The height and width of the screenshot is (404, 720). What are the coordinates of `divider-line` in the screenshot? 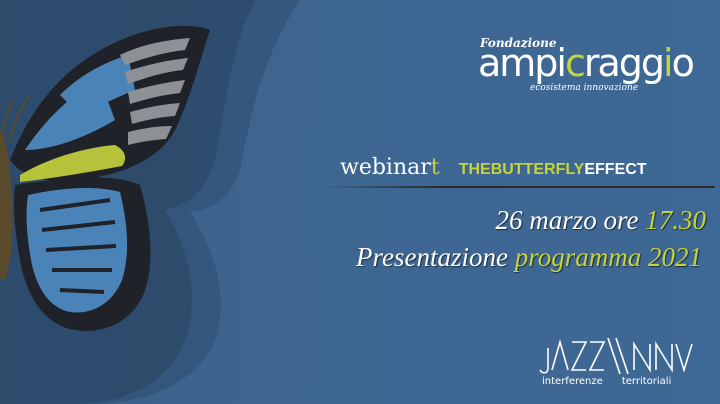 It's located at (517, 187).